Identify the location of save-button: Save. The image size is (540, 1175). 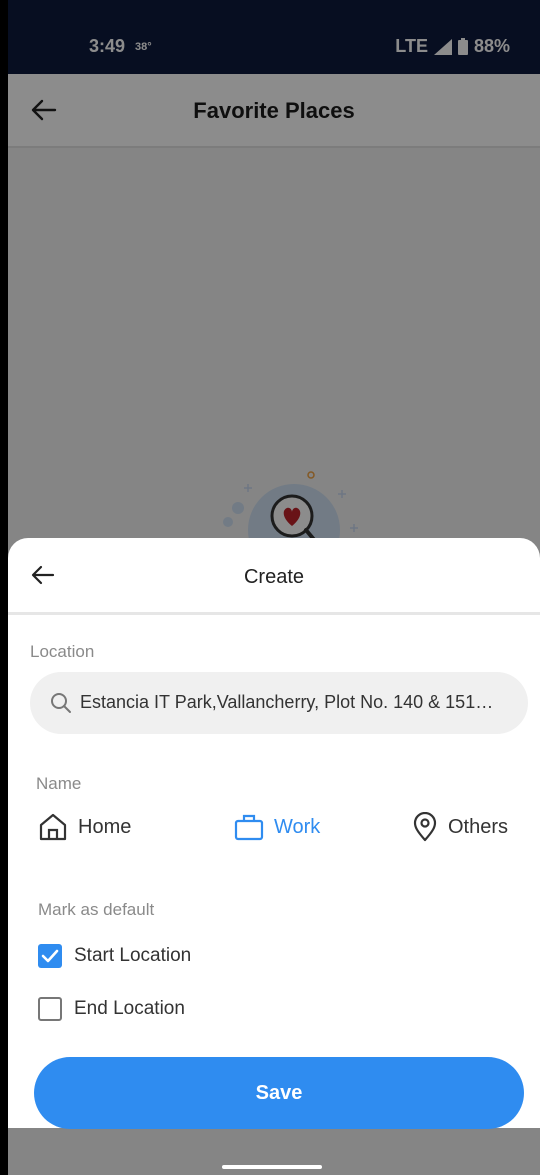
(279, 1093).